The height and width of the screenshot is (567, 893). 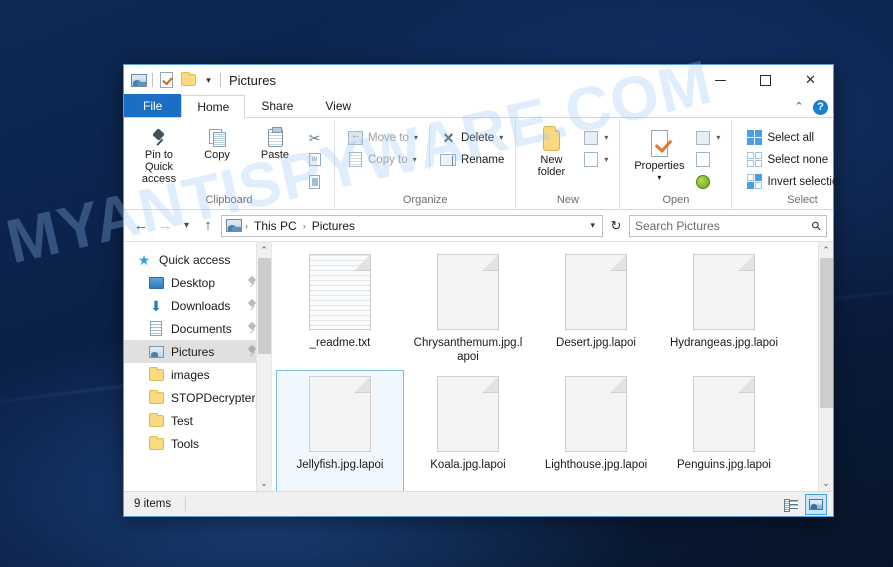 What do you see at coordinates (724, 430) in the screenshot?
I see `file-item: Penguins.jpg.lapoi` at bounding box center [724, 430].